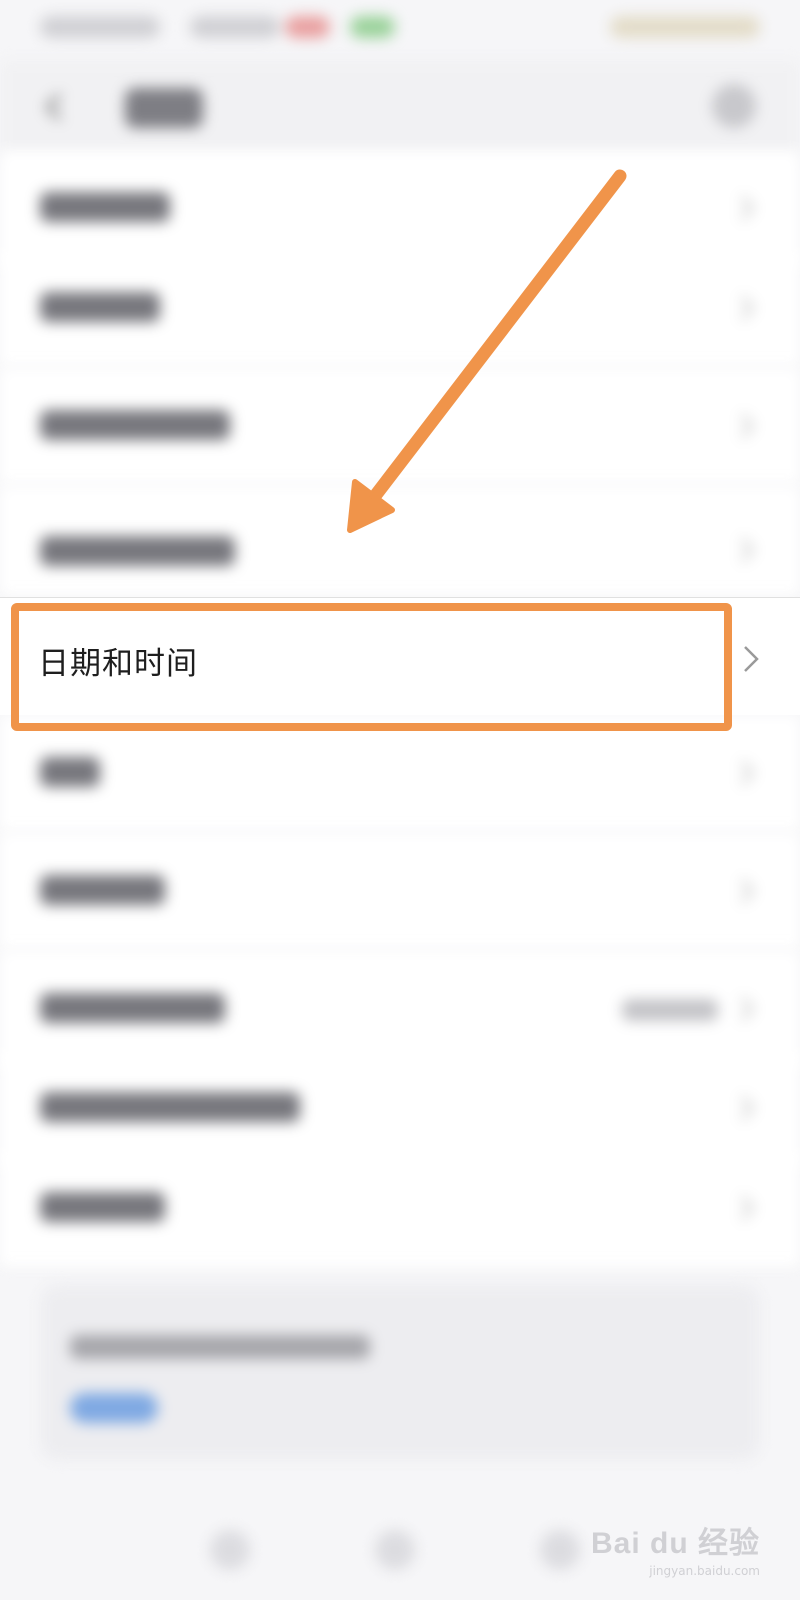 The height and width of the screenshot is (1600, 800). I want to click on app-bar, so click(400, 110).